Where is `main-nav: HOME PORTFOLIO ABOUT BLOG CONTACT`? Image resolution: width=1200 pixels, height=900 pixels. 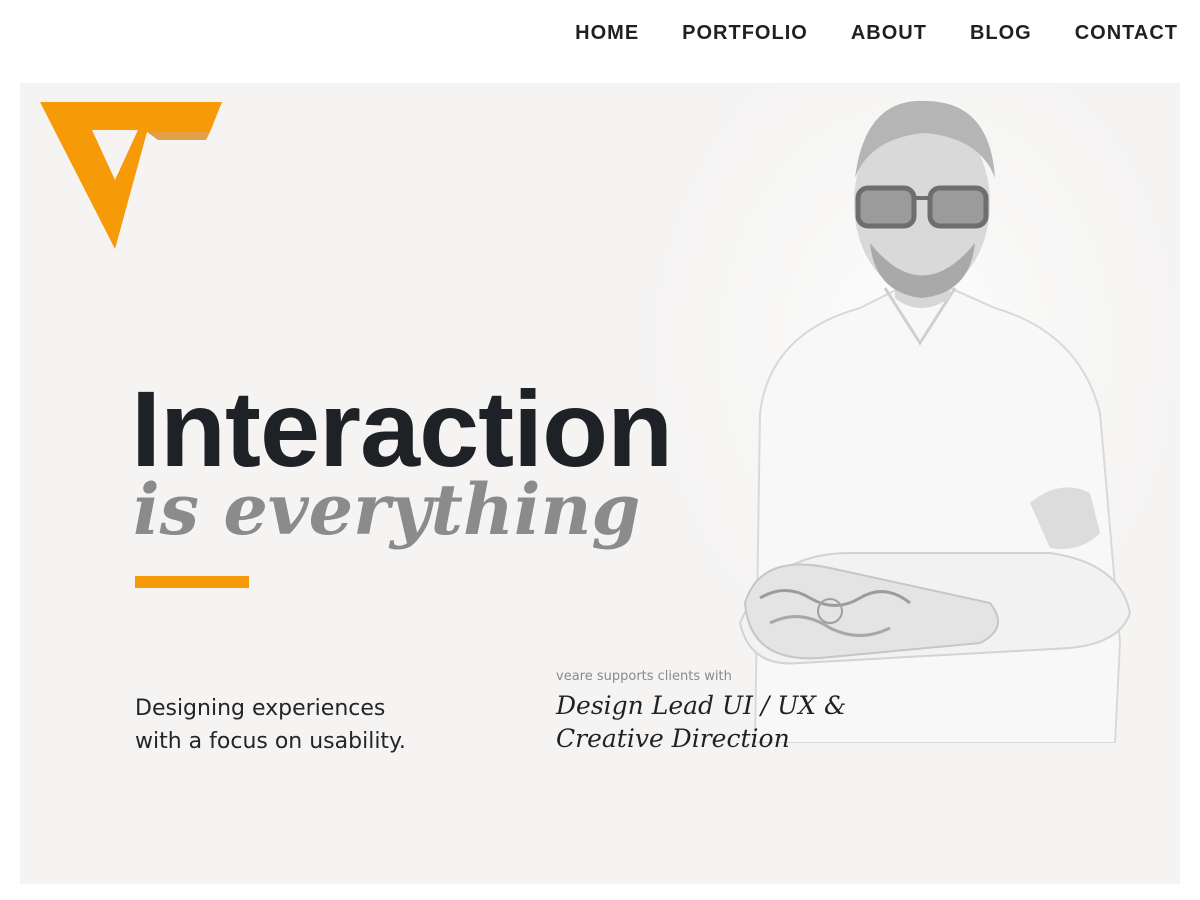 main-nav: HOME PORTFOLIO ABOUT BLOG CONTACT is located at coordinates (855, 33).